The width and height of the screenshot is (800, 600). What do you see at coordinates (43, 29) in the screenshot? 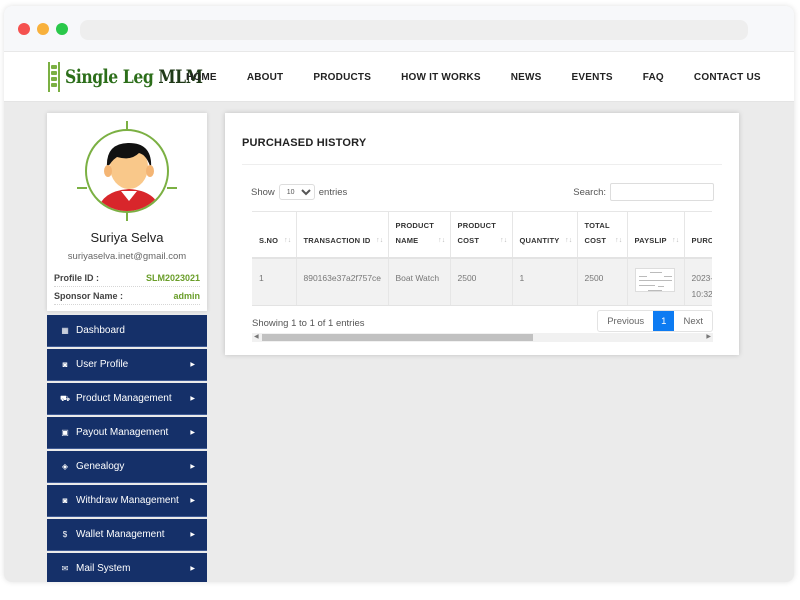
I see `minimize-window-button` at bounding box center [43, 29].